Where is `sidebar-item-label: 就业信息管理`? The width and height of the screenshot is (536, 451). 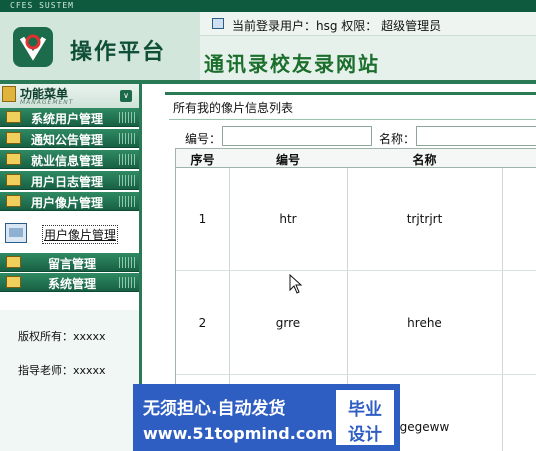 sidebar-item-label: 就业信息管理 is located at coordinates (67, 161).